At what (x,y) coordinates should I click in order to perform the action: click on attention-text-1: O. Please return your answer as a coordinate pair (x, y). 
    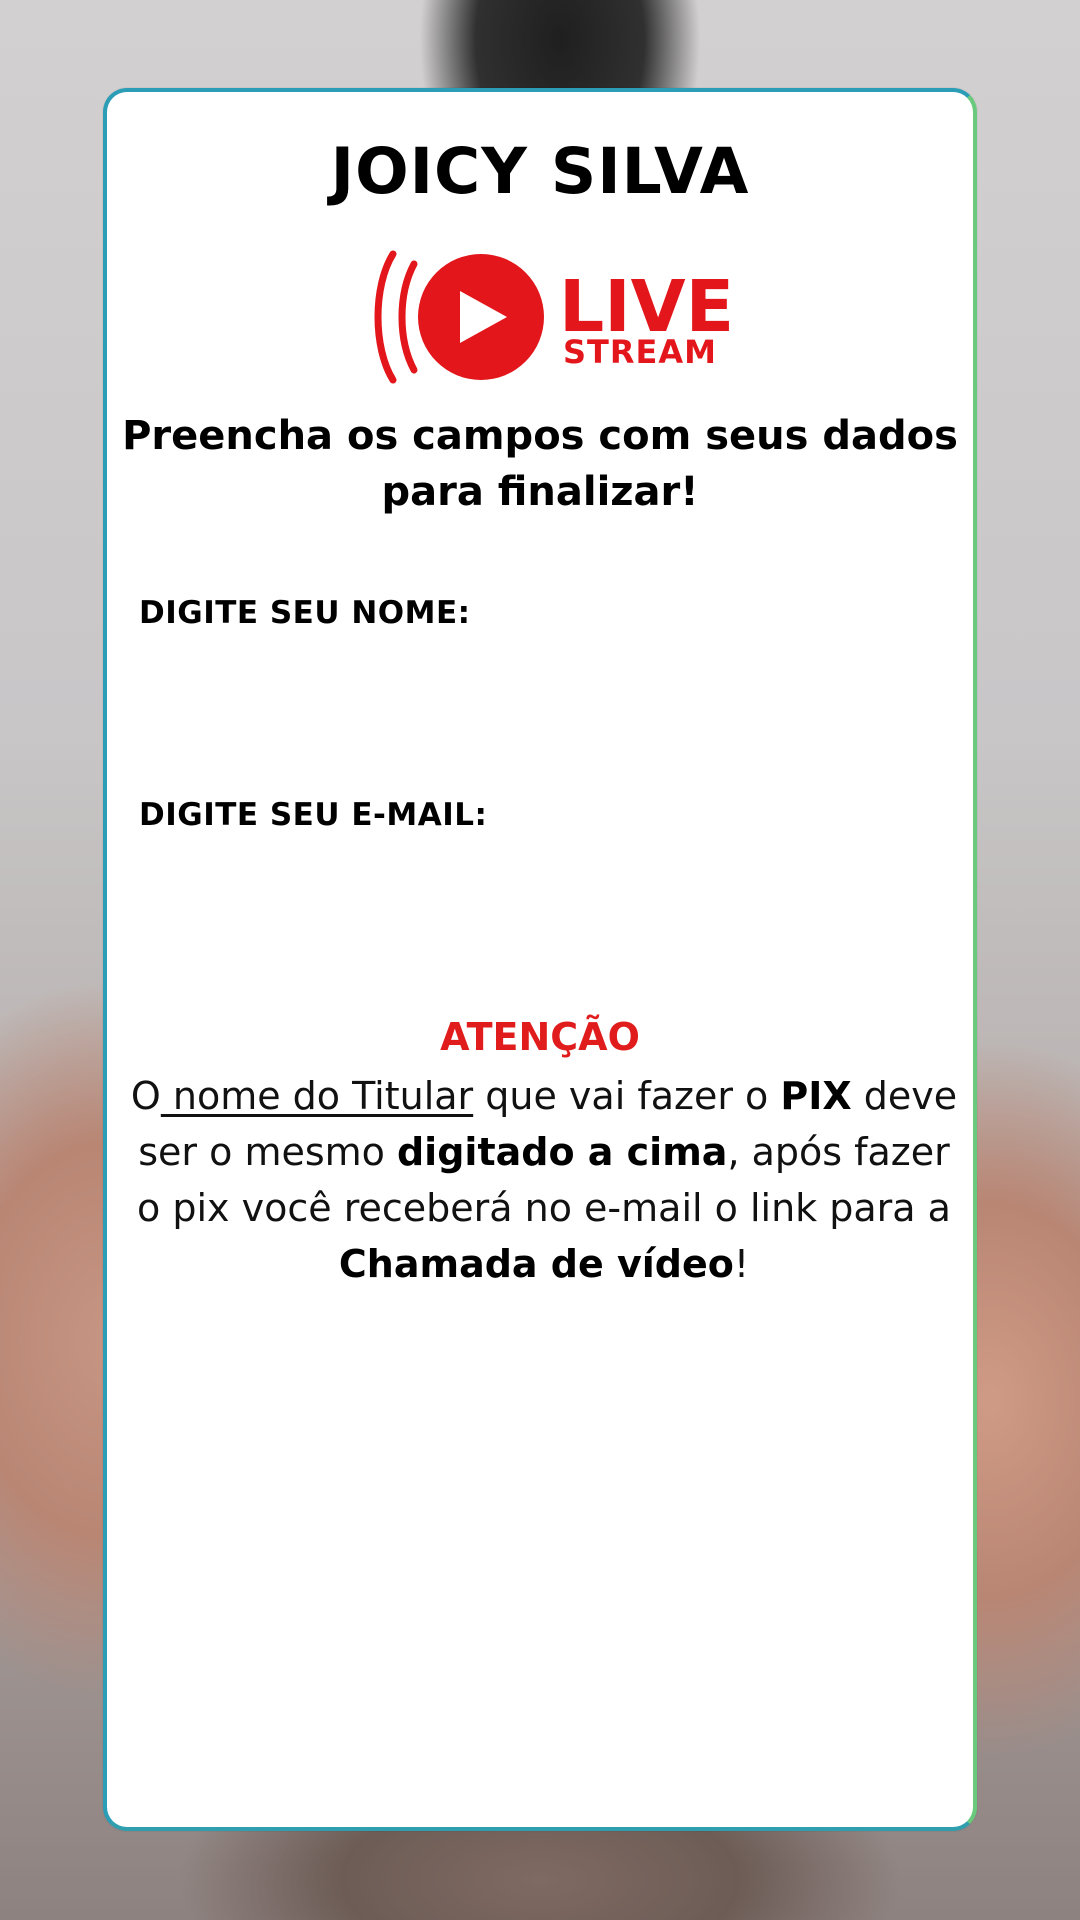
    Looking at the image, I should click on (145, 1096).